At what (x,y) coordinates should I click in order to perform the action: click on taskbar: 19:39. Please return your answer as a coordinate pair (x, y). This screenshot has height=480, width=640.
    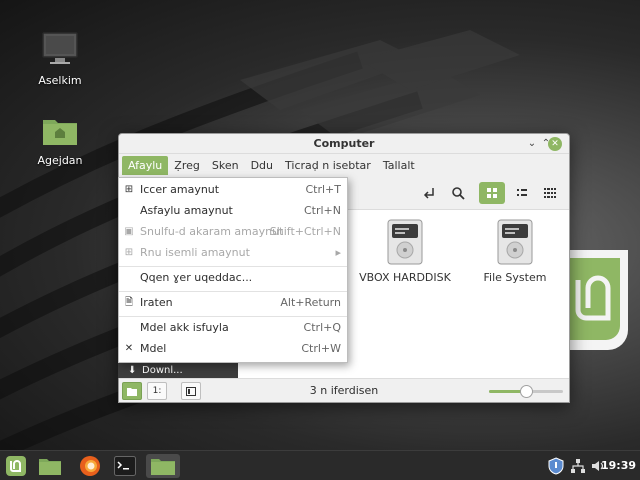
    Looking at the image, I should click on (320, 465).